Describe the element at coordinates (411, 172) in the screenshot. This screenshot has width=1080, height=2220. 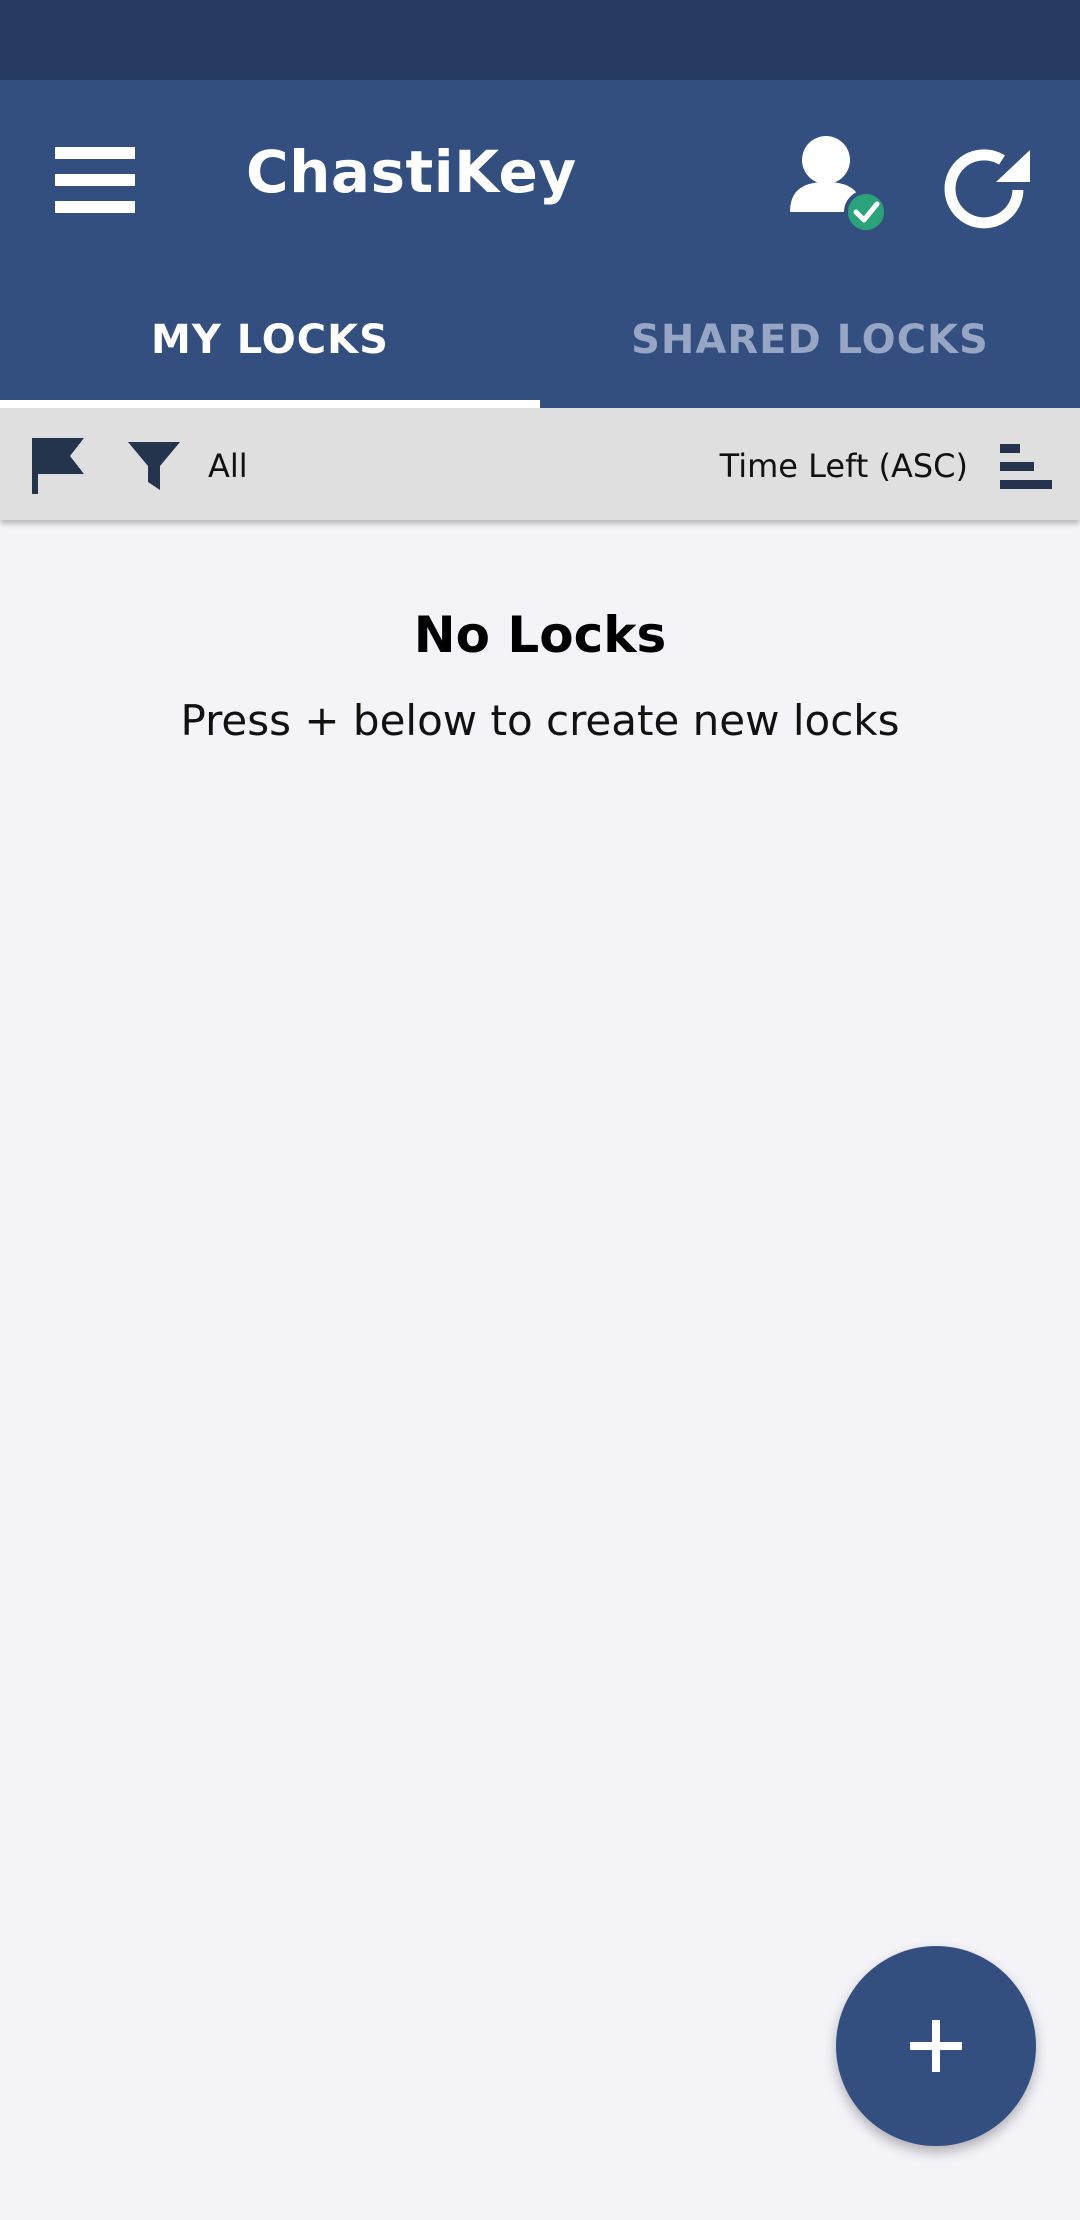
I see `app-title: ChastiKey` at that location.